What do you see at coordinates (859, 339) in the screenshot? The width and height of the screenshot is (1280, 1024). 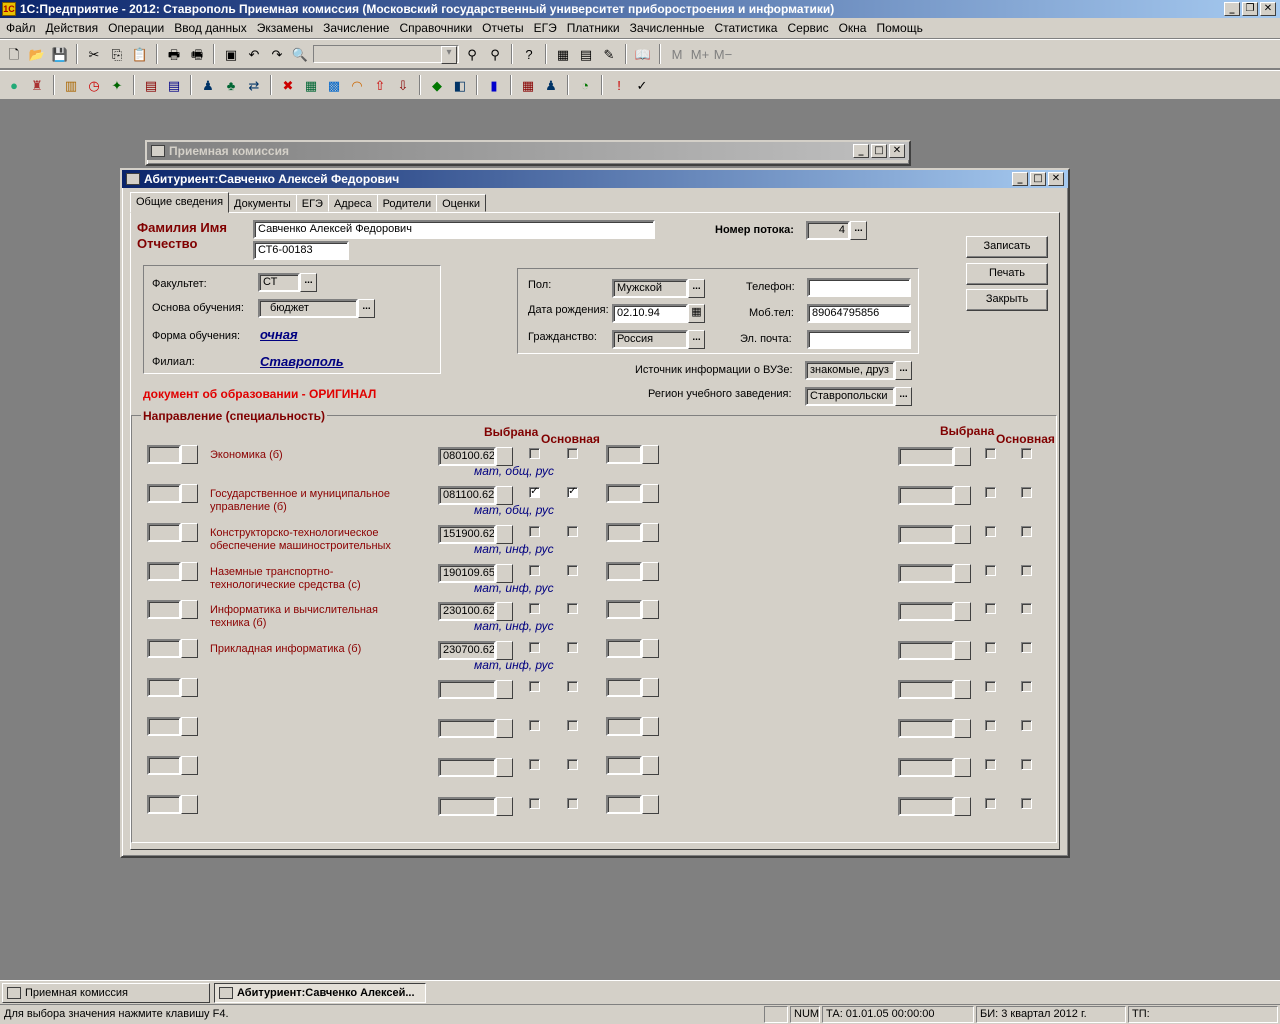 I see `email-field` at bounding box center [859, 339].